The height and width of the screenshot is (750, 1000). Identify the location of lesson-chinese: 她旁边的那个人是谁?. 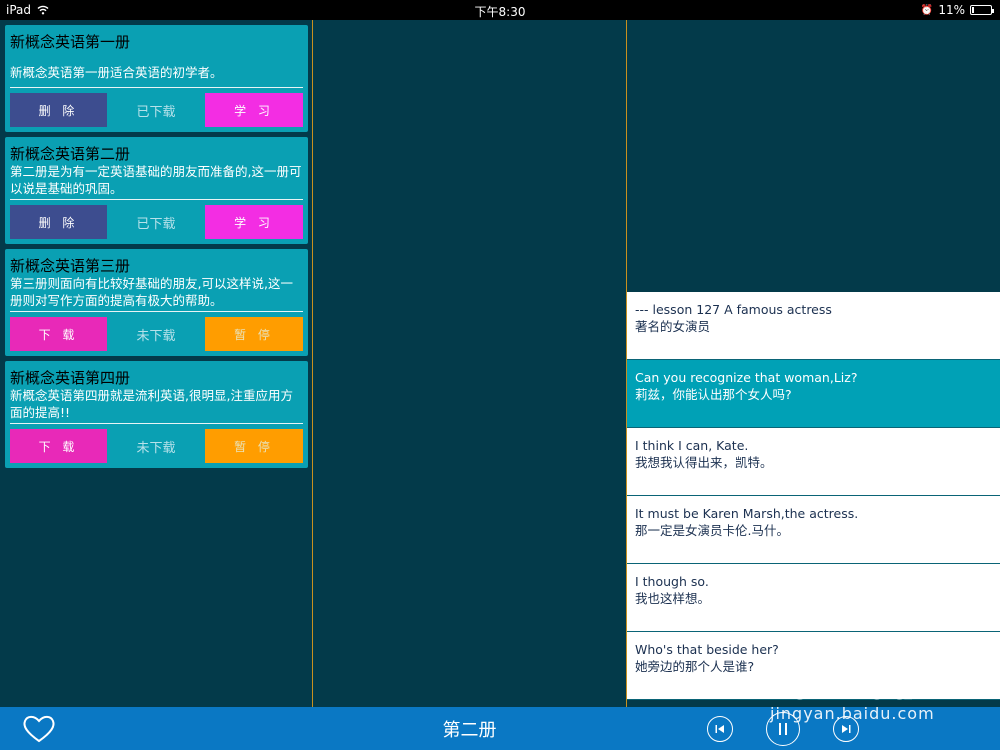
(695, 666).